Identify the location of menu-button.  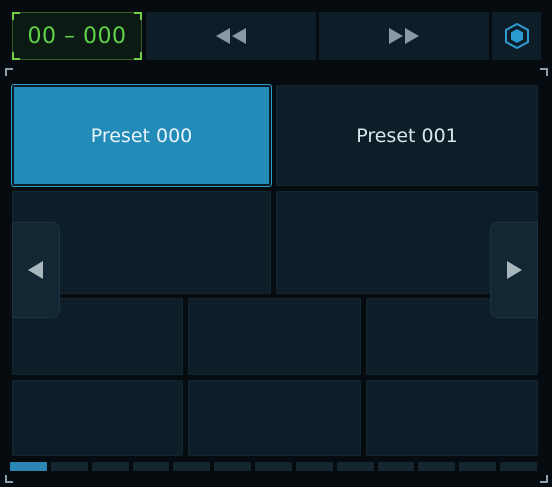
(516, 36).